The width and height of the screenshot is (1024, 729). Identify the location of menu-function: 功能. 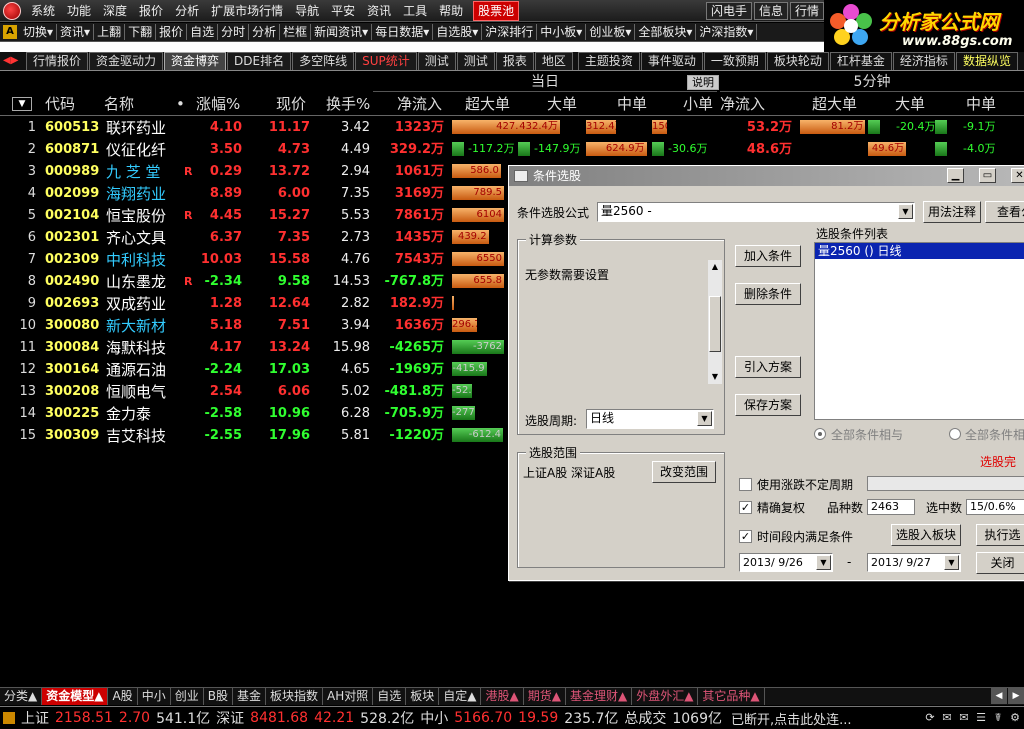
(79, 11).